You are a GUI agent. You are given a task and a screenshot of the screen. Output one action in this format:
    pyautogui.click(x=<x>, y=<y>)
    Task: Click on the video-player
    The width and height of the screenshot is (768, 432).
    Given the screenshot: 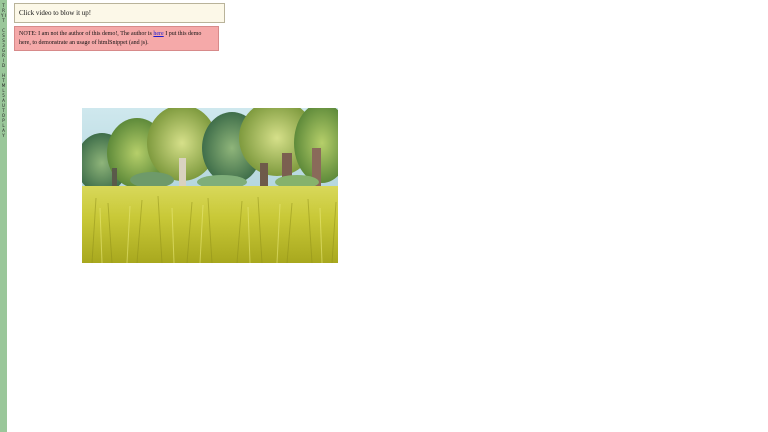 What is the action you would take?
    pyautogui.click(x=210, y=185)
    